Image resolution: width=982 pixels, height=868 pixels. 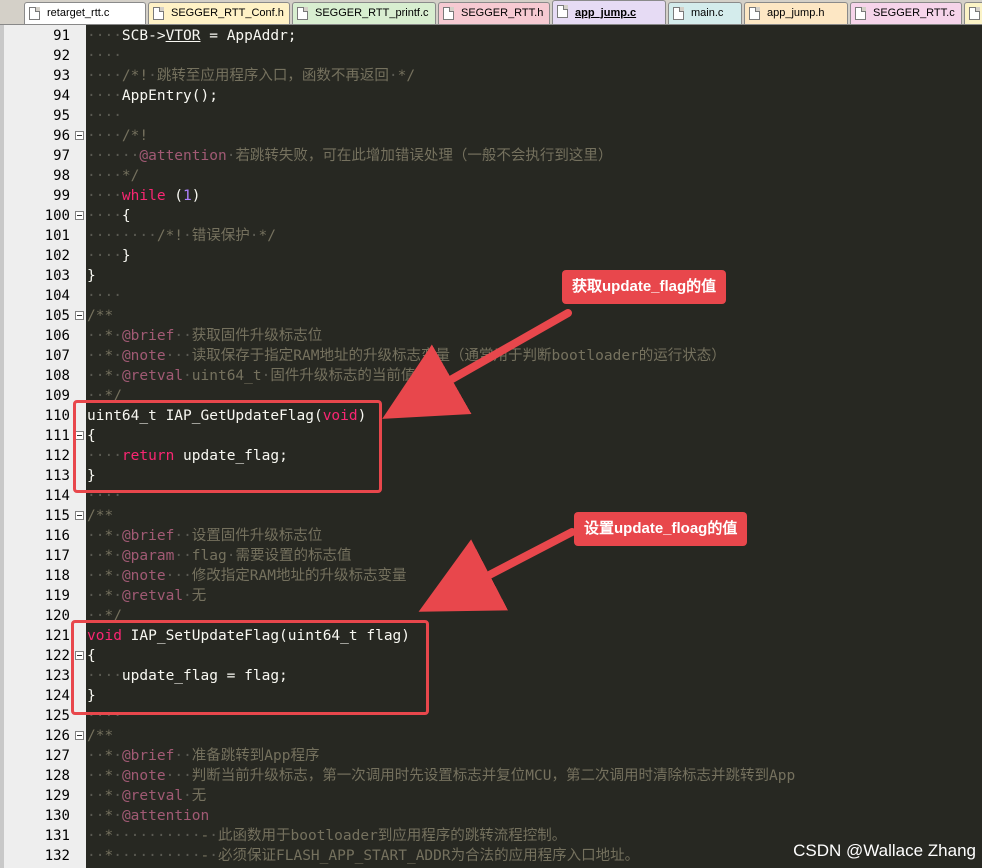 I want to click on callout-set-update-flag: 设置update_floag的值, so click(x=661, y=529).